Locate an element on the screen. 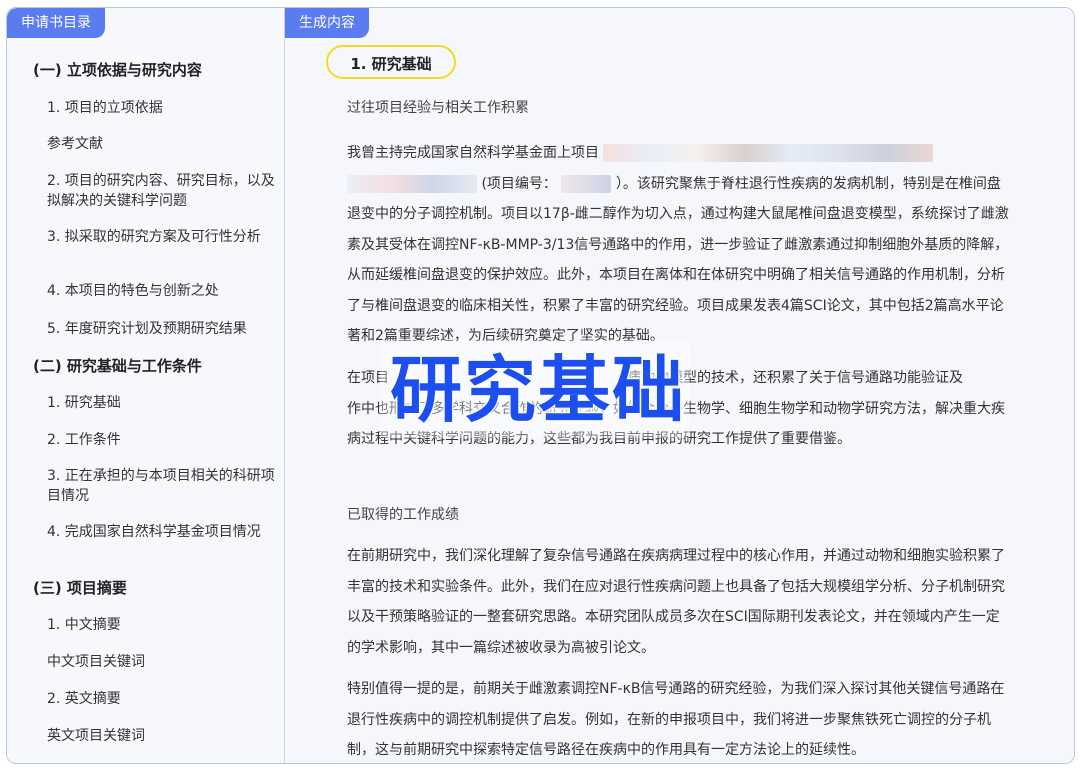 The width and height of the screenshot is (1080, 769). toc-item: (二) 研究基础与工作条件 is located at coordinates (140, 366).